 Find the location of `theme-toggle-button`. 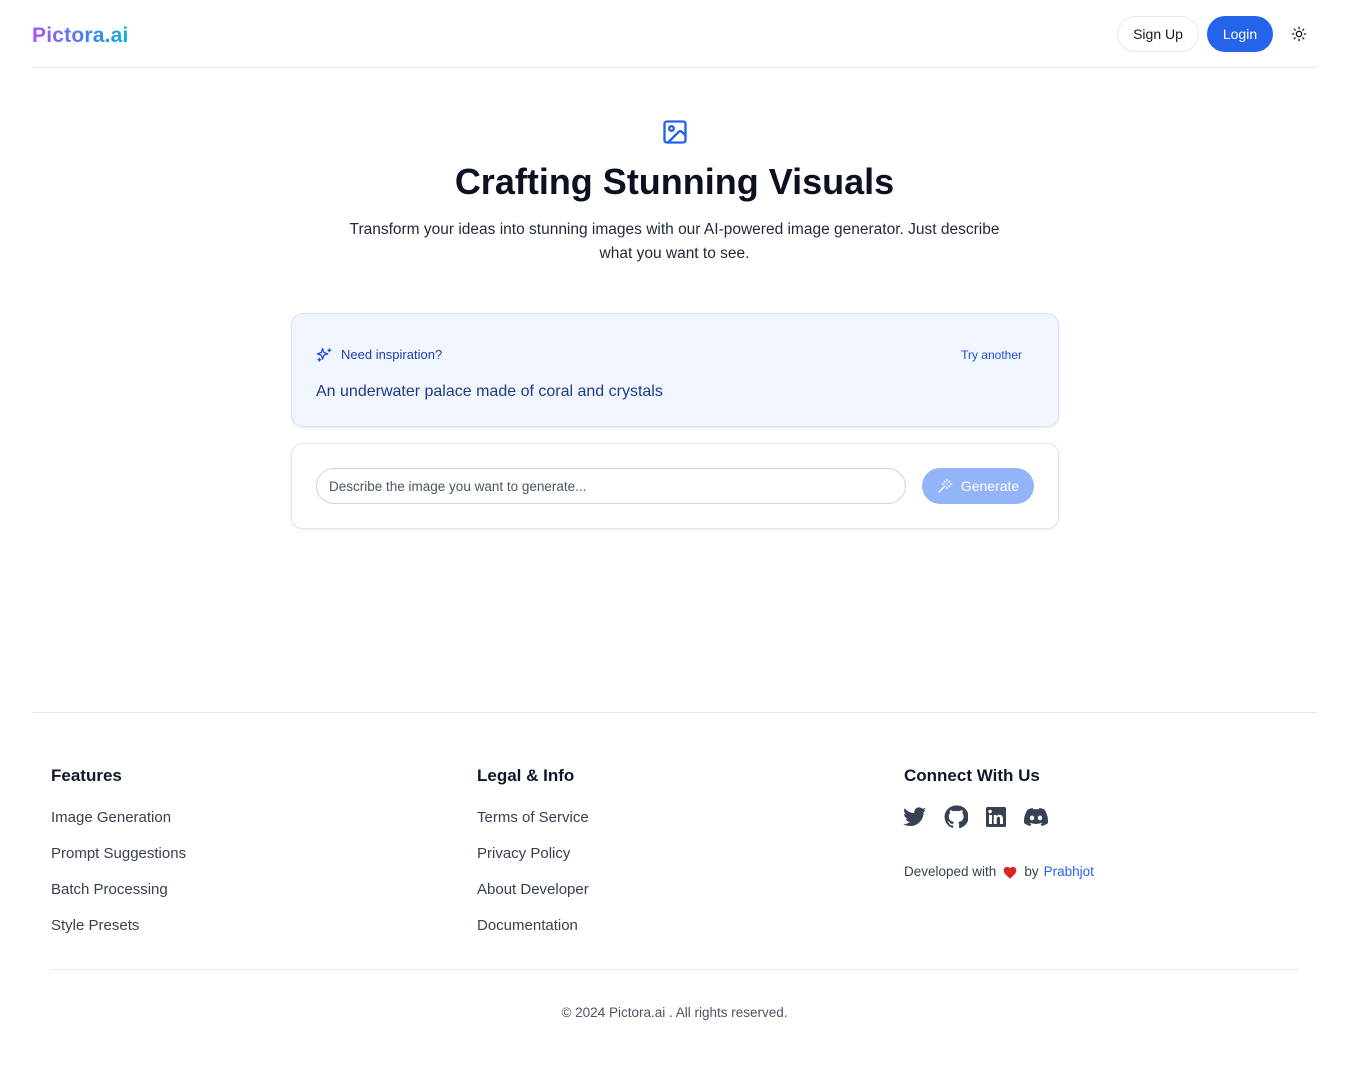

theme-toggle-button is located at coordinates (1299, 34).